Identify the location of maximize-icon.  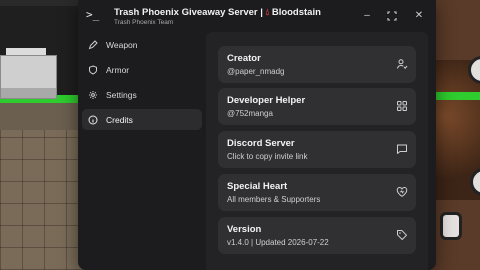
(392, 16).